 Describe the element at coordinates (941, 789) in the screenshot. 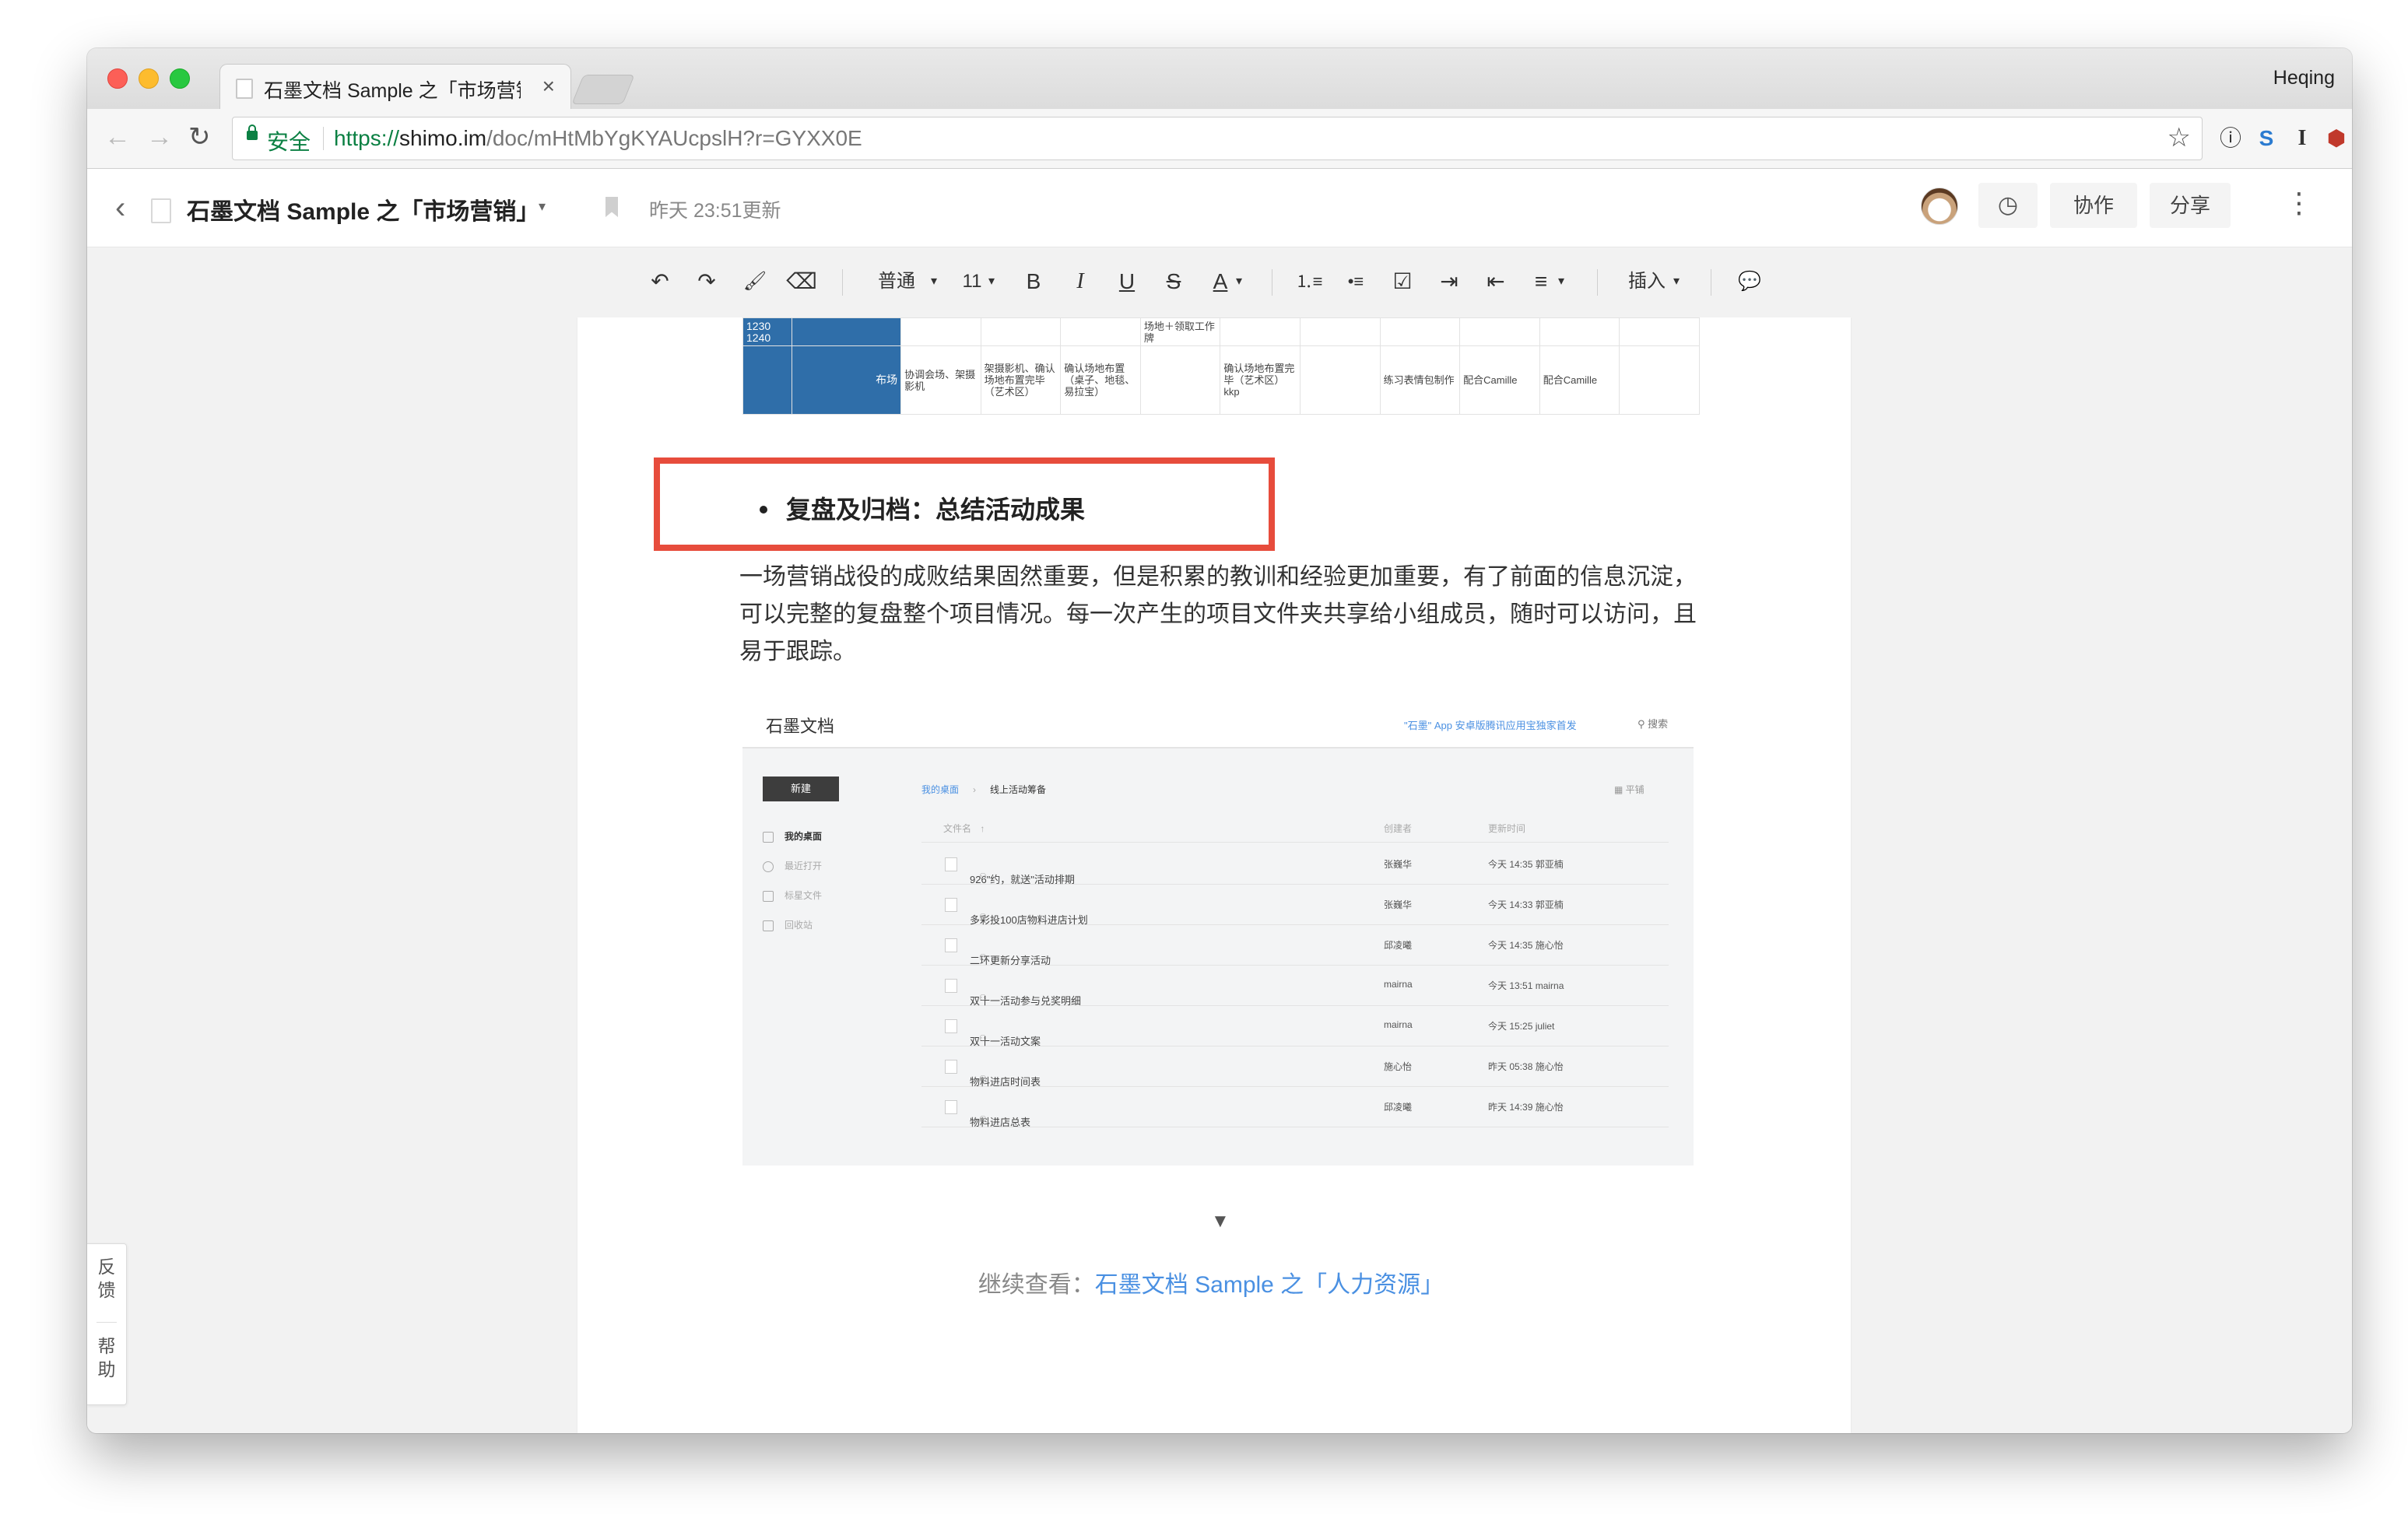

I see `embedded-breadcrumb-item: 我的桌面` at that location.